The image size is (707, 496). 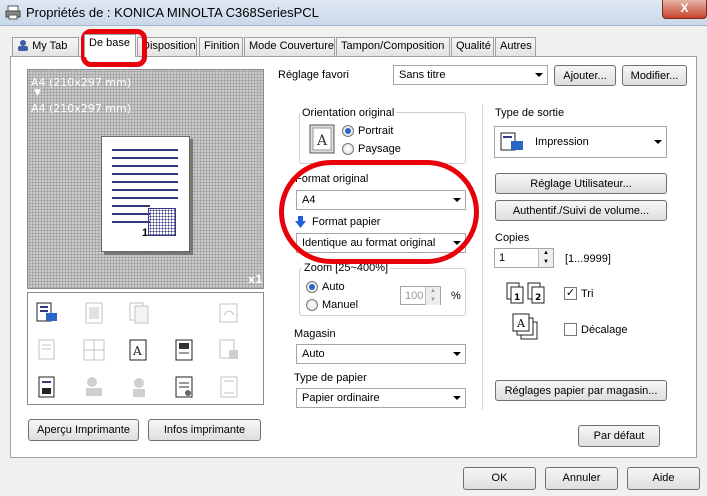 I want to click on tab-label: Mode Couverture, so click(x=291, y=46).